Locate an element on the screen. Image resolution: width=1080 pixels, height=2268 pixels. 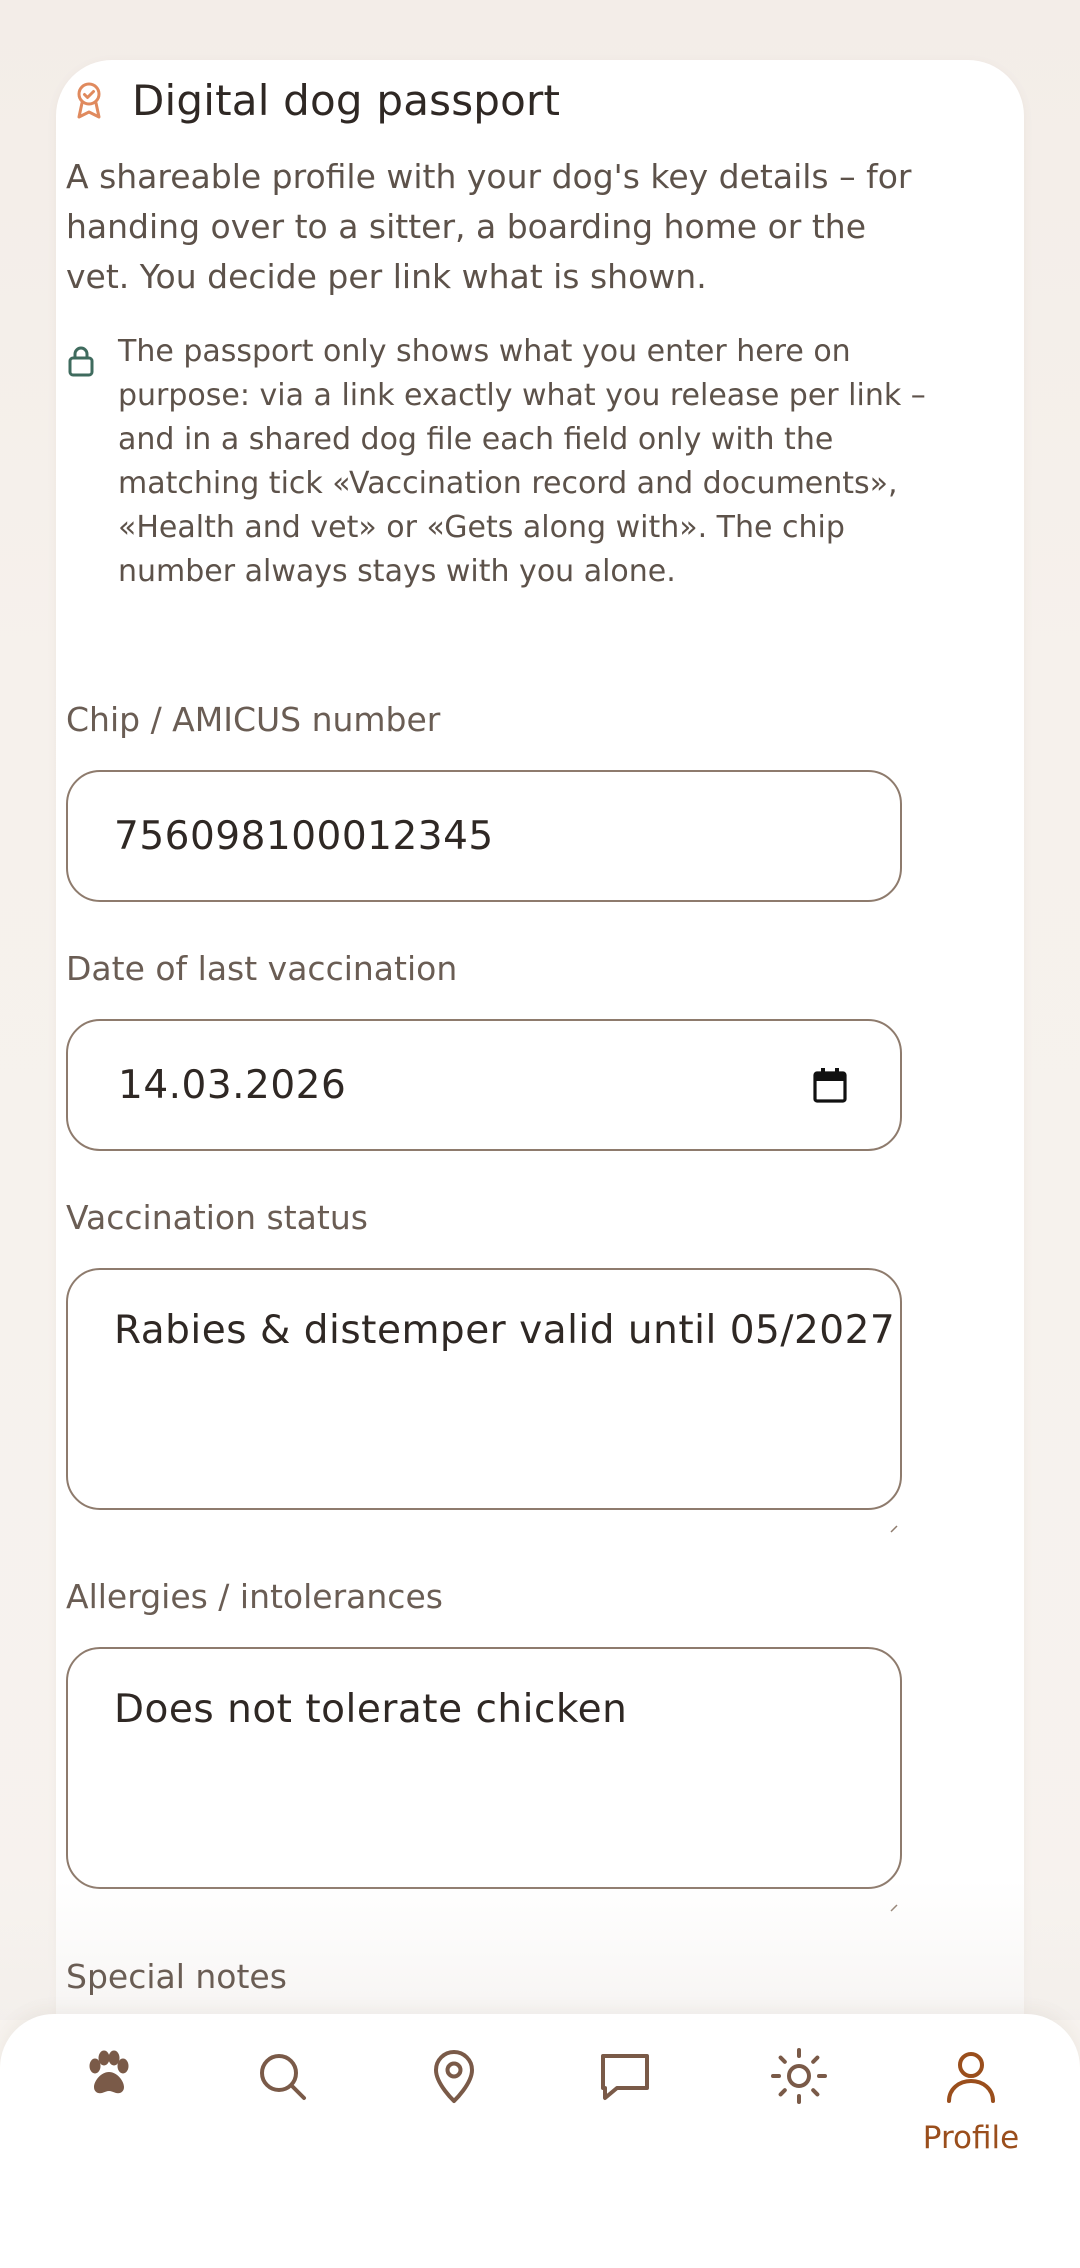
nav-profile-label: Profile is located at coordinates (971, 2138).